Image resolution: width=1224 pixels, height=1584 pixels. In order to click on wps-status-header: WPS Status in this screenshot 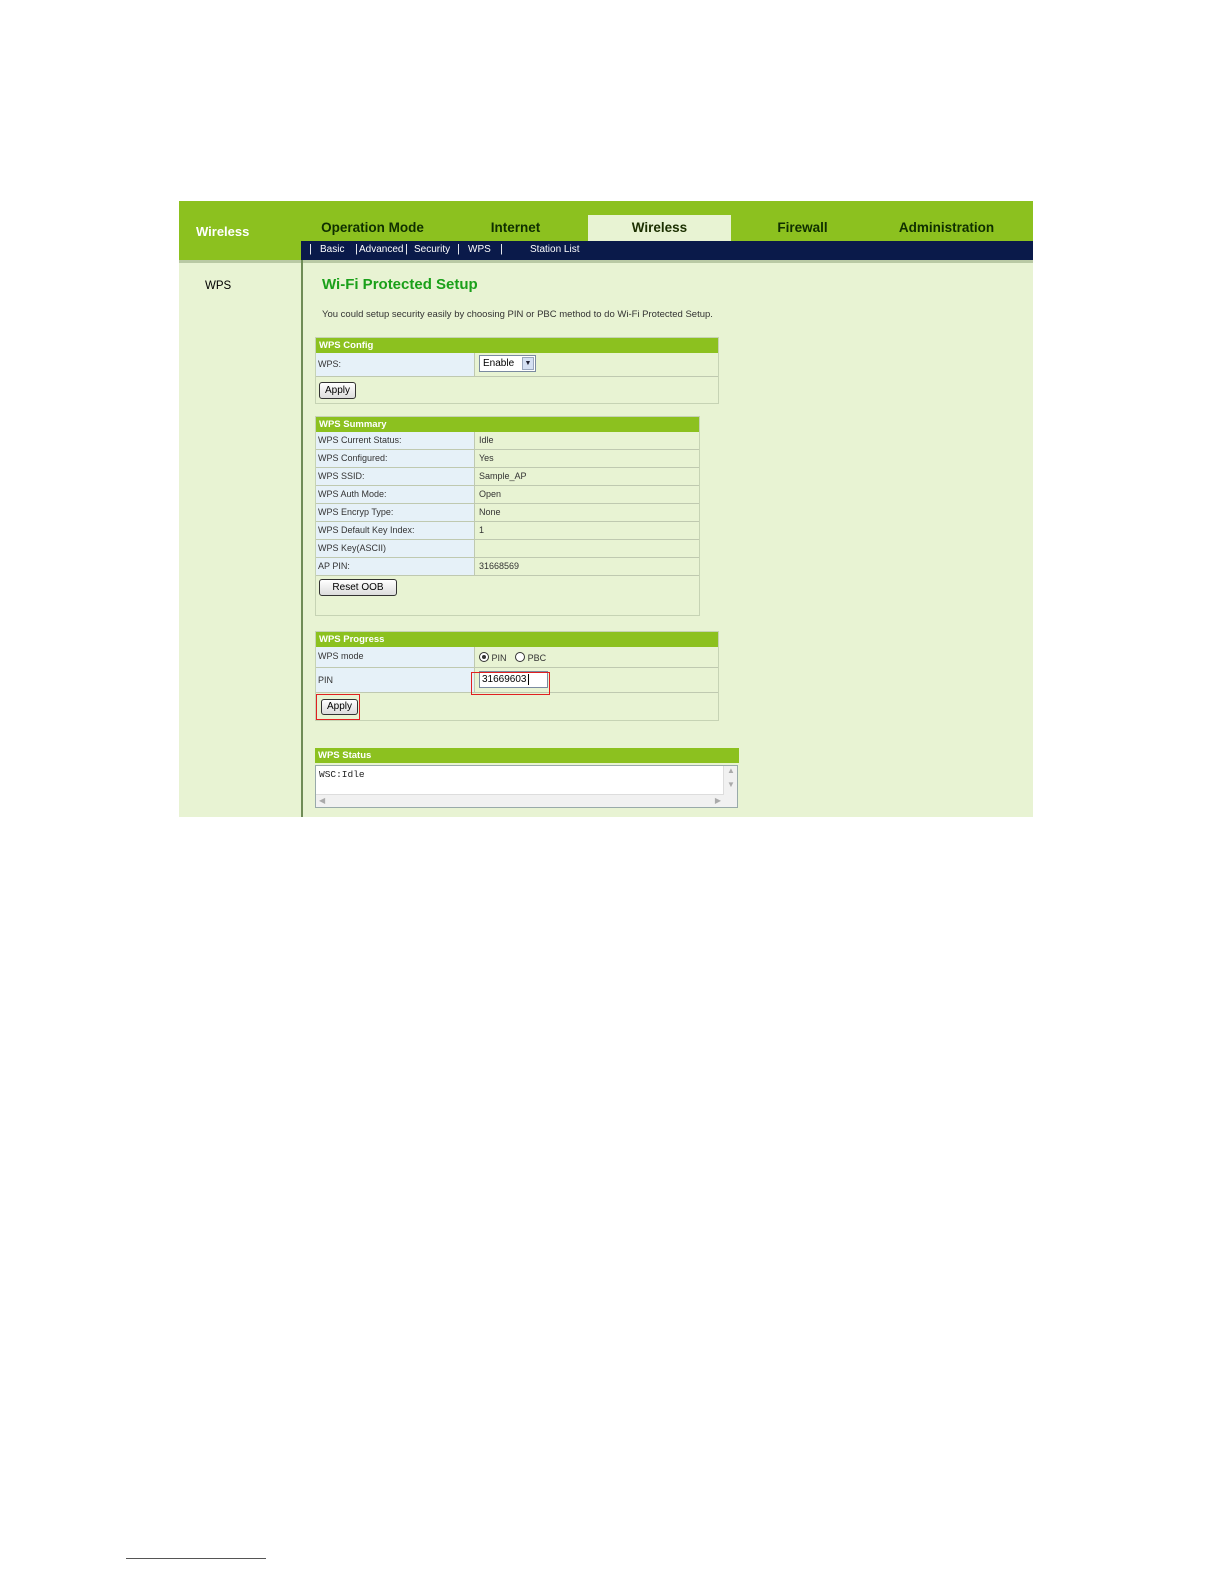, I will do `click(527, 755)`.